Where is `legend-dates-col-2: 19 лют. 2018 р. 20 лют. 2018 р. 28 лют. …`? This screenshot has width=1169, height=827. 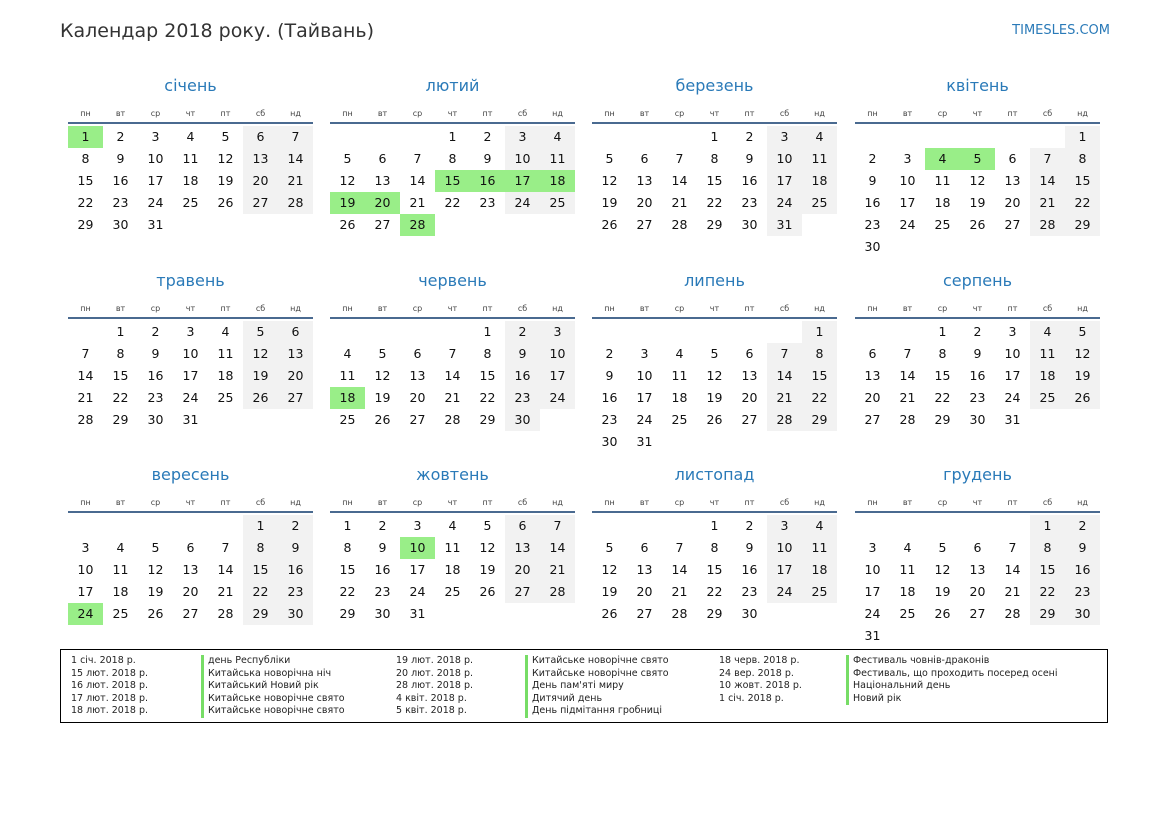 legend-dates-col-2: 19 лют. 2018 р. 20 лют. 2018 р. 28 лют. … is located at coordinates (434, 686).